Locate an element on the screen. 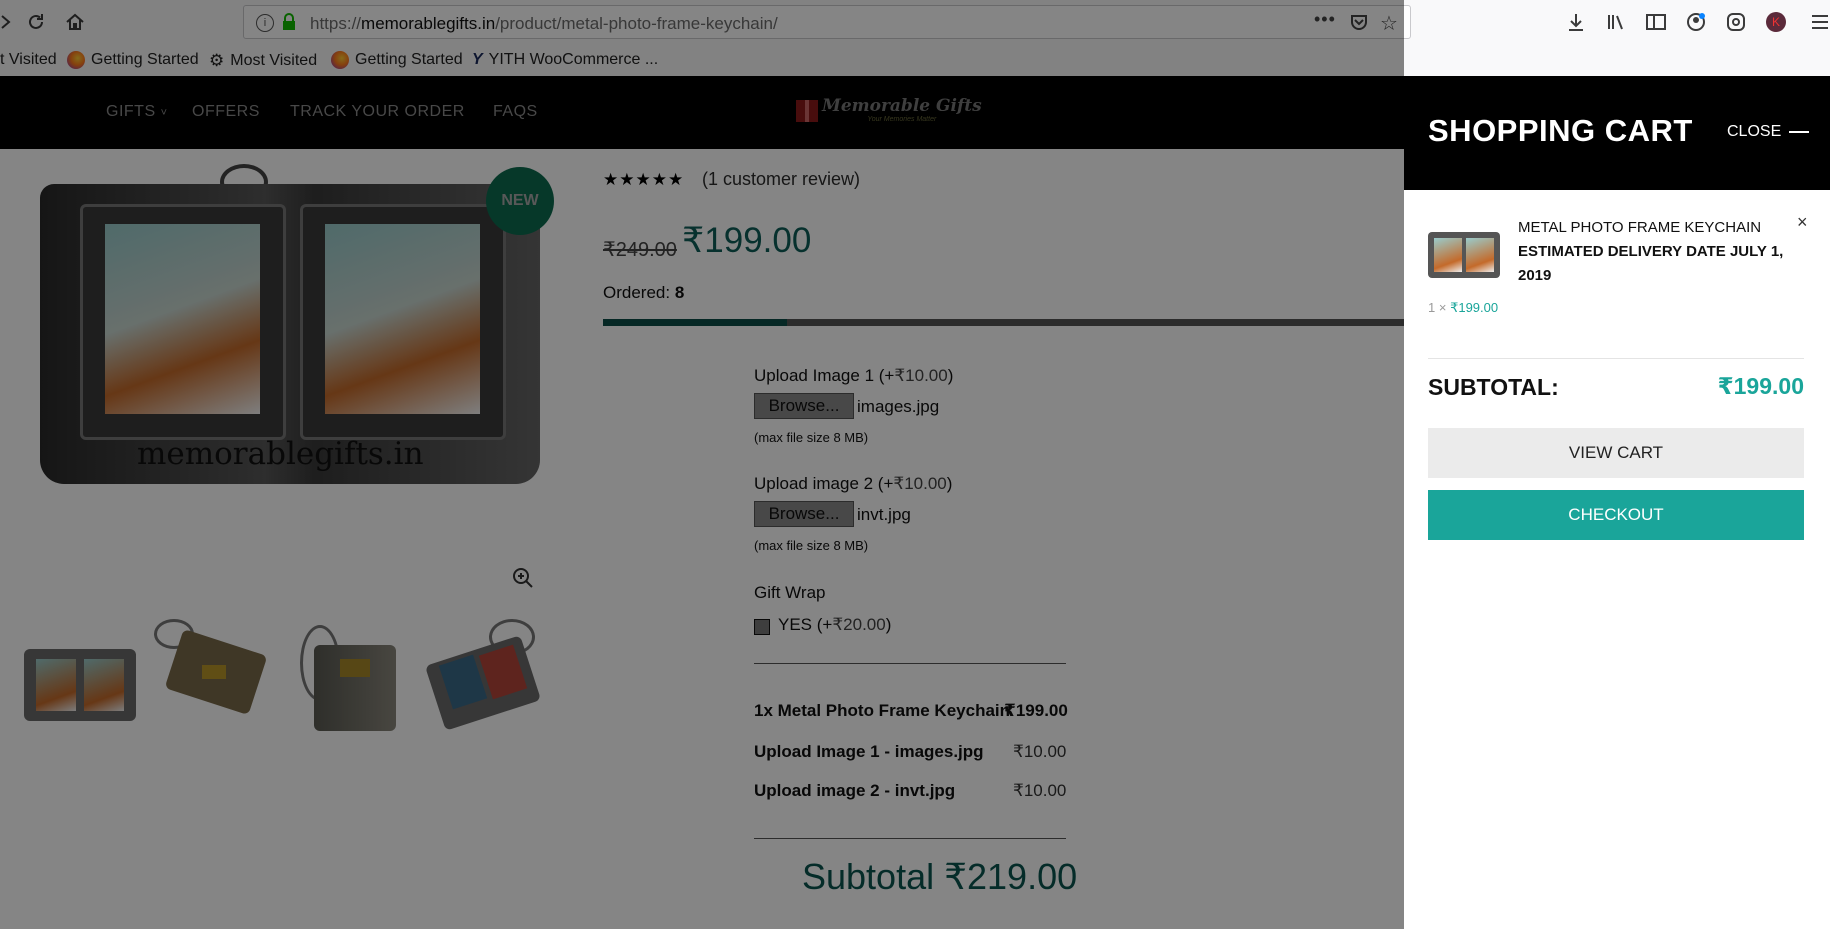  sync-icon is located at coordinates (1736, 22).